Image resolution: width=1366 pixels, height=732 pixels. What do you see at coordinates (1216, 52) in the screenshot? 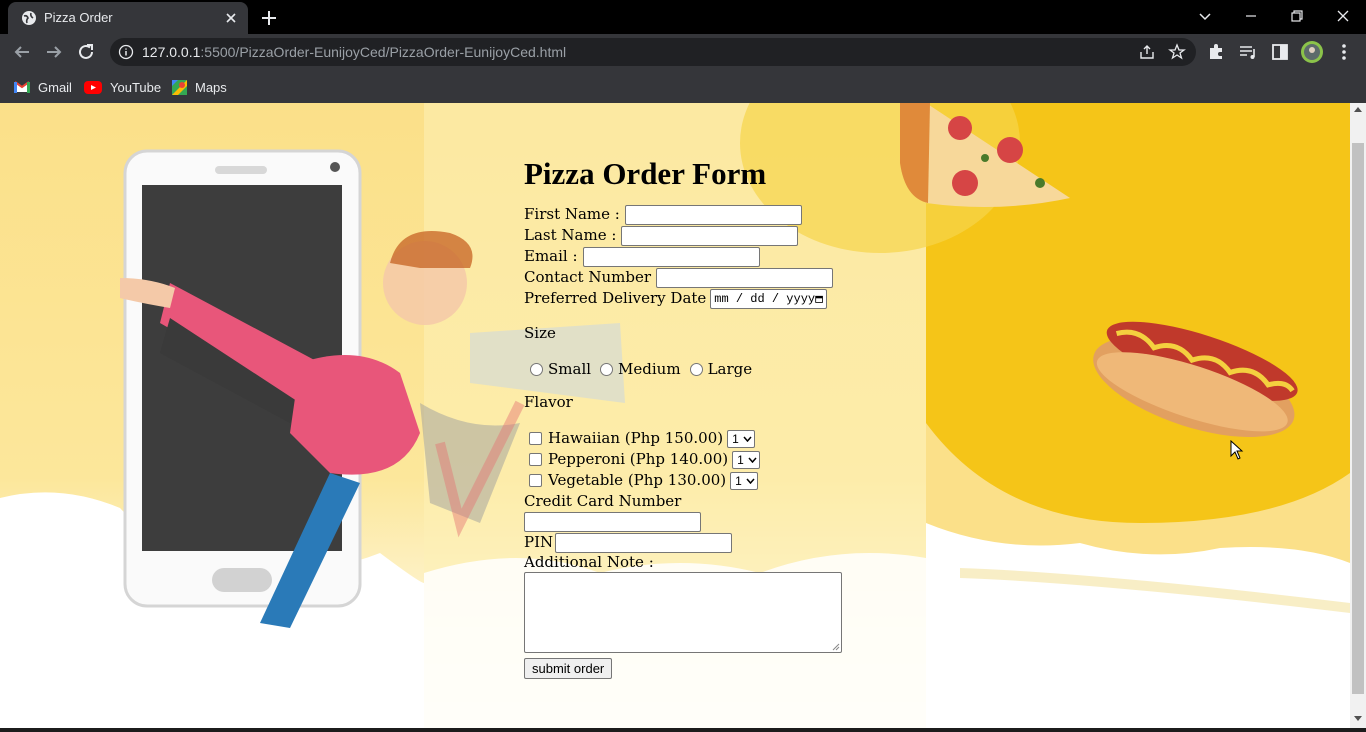
I see `extensions-icon` at bounding box center [1216, 52].